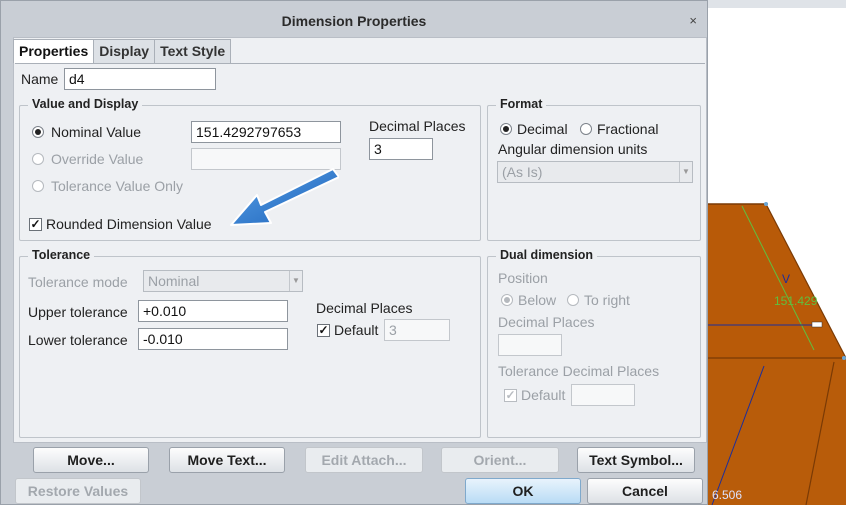 The width and height of the screenshot is (846, 505). What do you see at coordinates (61, 255) in the screenshot?
I see `tolerance-title: Tolerance` at bounding box center [61, 255].